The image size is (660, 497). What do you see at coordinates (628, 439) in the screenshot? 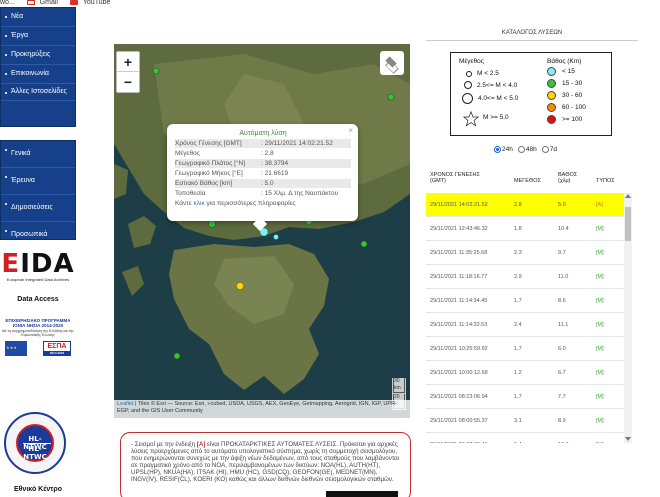
I see `scroll-down-icon` at bounding box center [628, 439].